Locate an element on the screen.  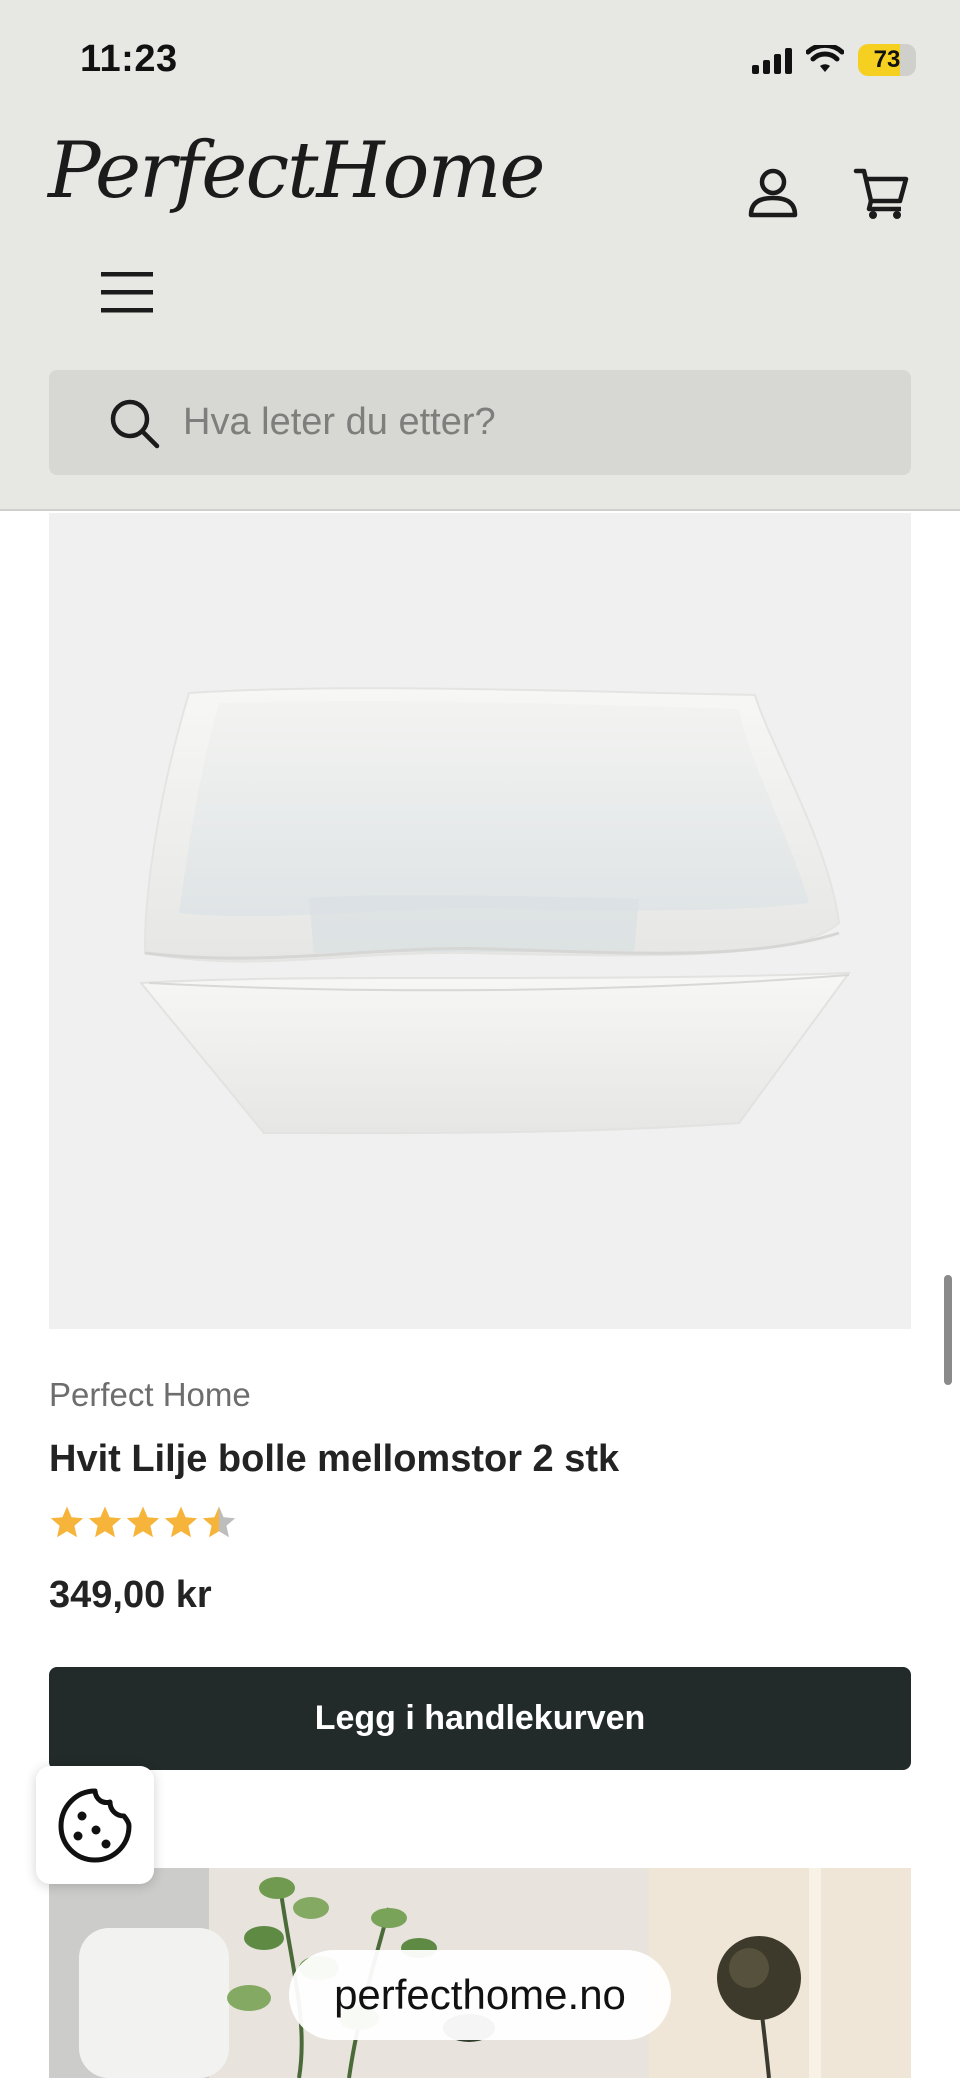
cart-button is located at coordinates (881, 193).